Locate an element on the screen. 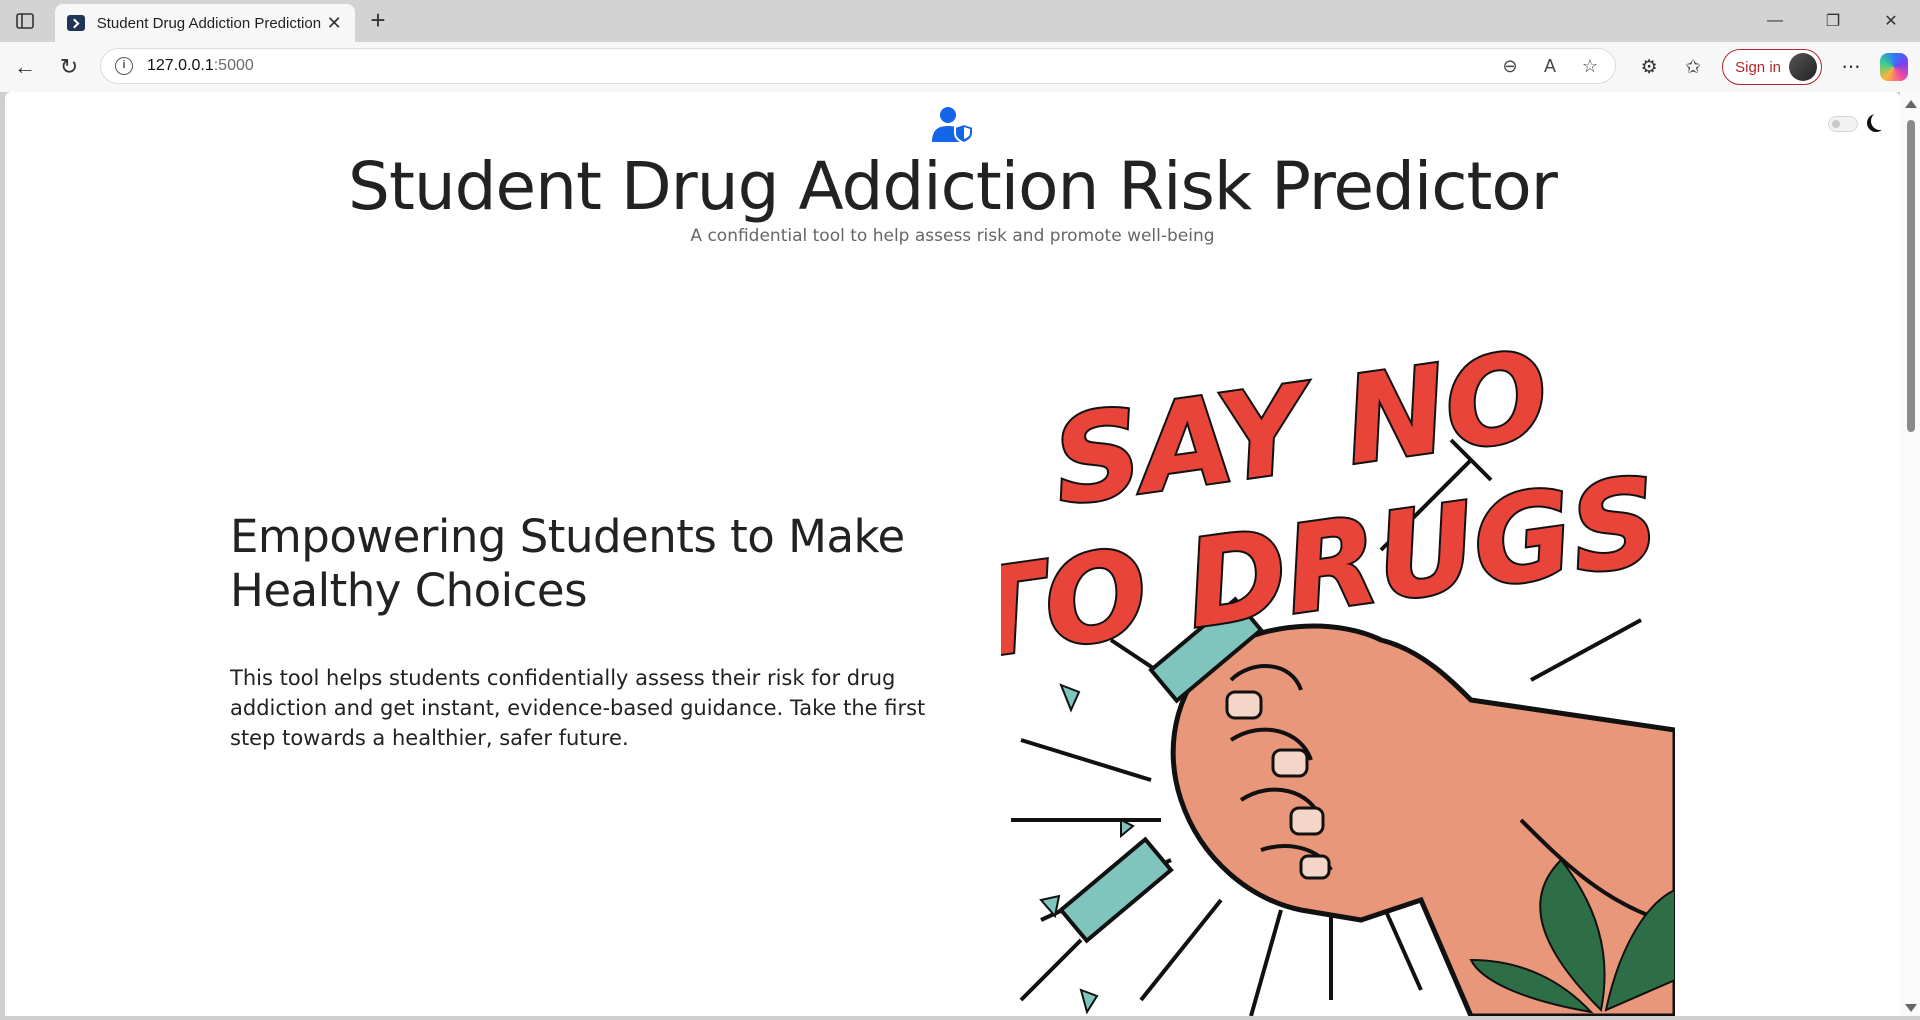 This screenshot has width=1920, height=1020. scroll-up-icon is located at coordinates (1911, 104).